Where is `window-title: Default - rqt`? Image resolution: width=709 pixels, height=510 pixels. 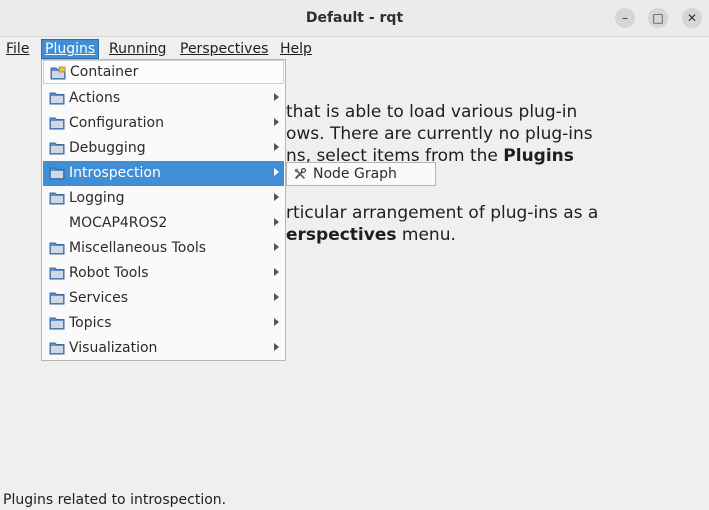 window-title: Default - rqt is located at coordinates (354, 18).